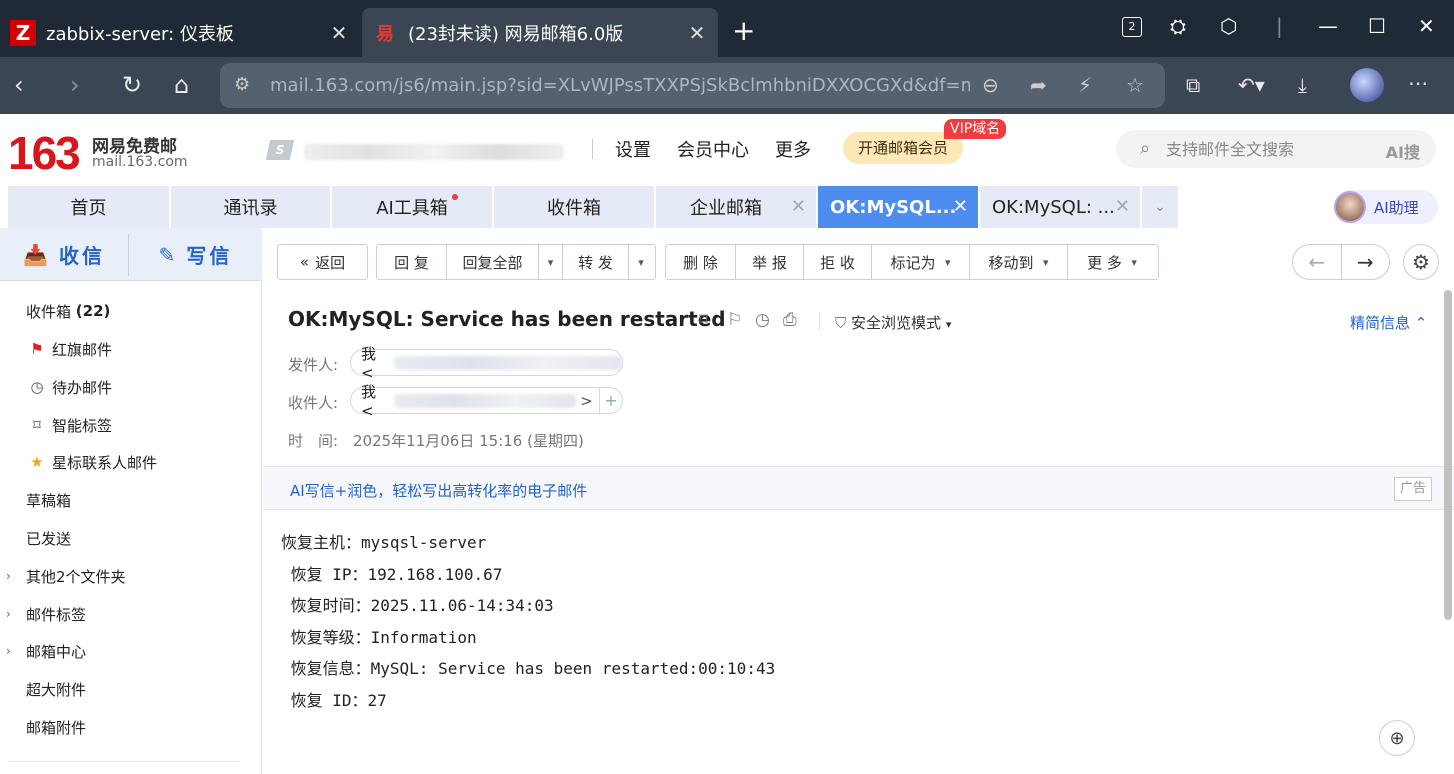 The image size is (1454, 774). I want to click on vip-domain-badge: VIP域名, so click(975, 129).